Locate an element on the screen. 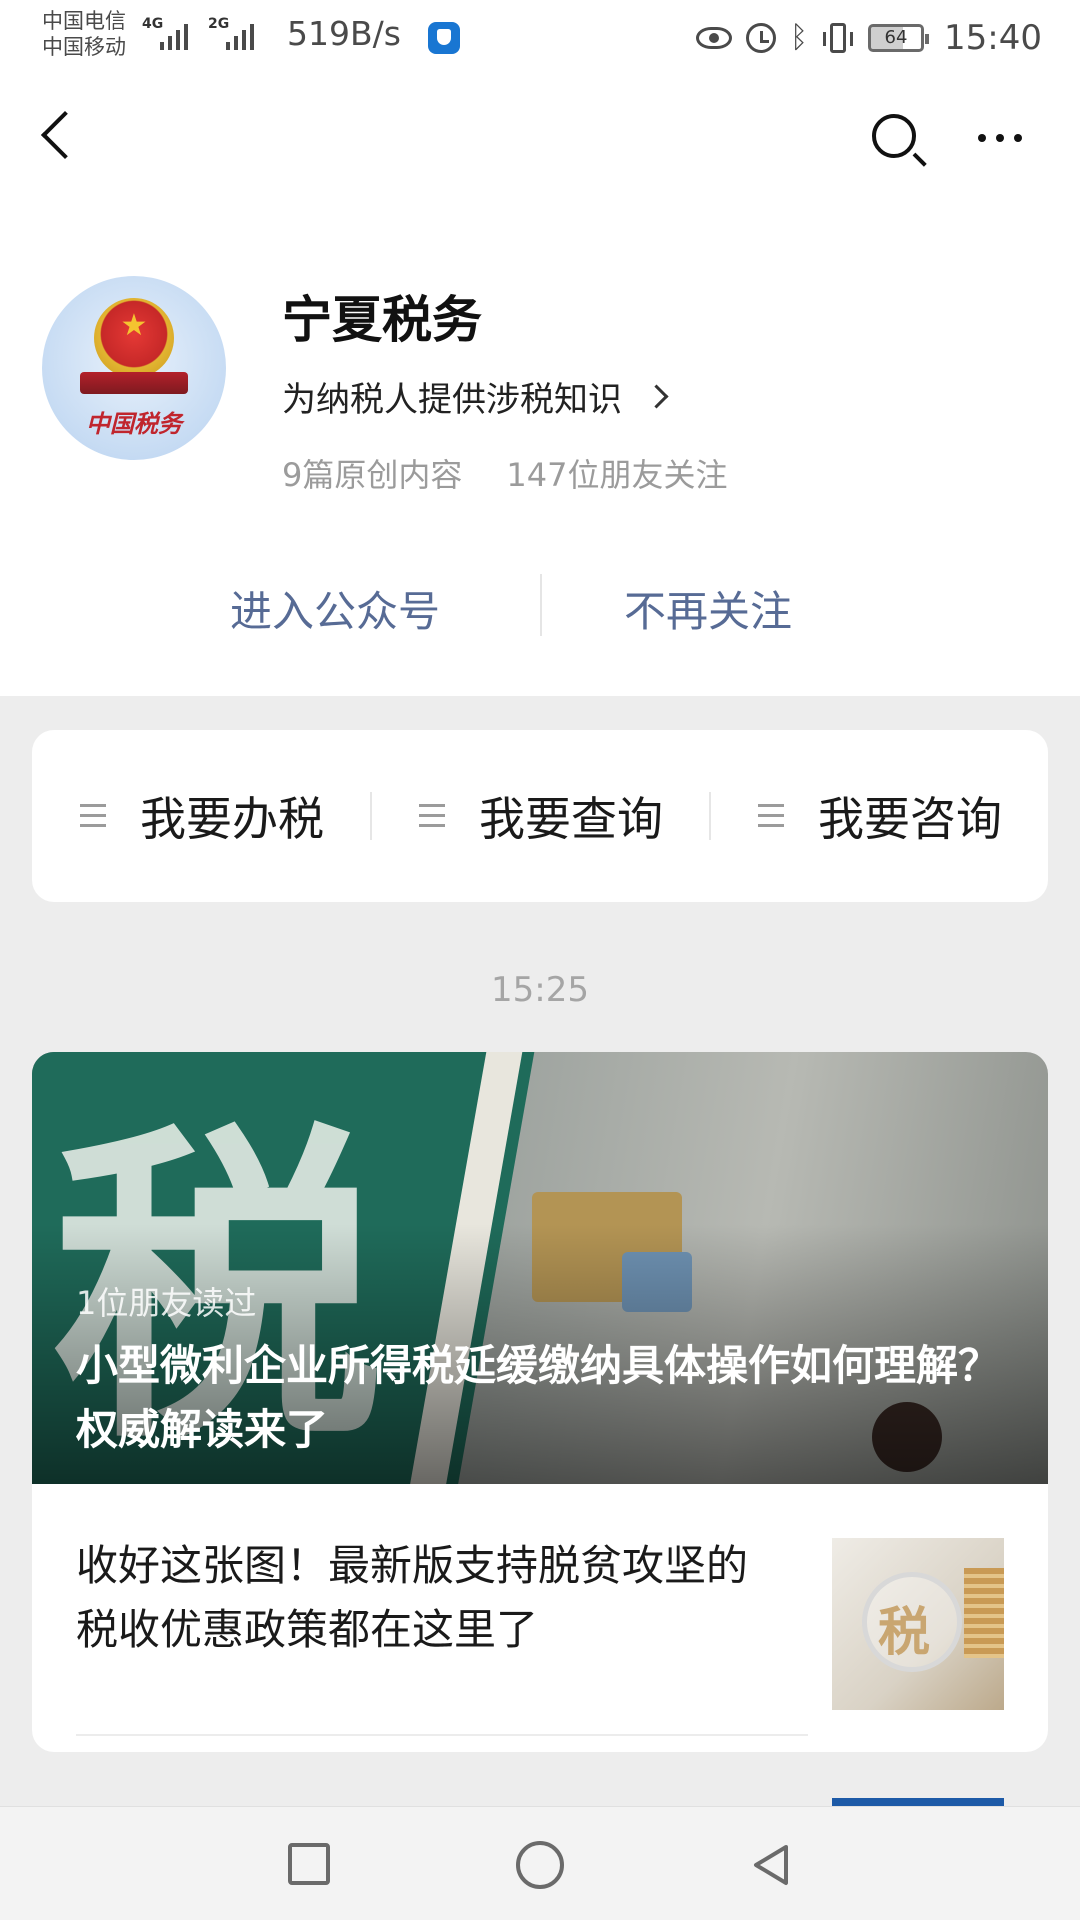  menu-item-handle-tax: 我要办税 is located at coordinates (201, 816).